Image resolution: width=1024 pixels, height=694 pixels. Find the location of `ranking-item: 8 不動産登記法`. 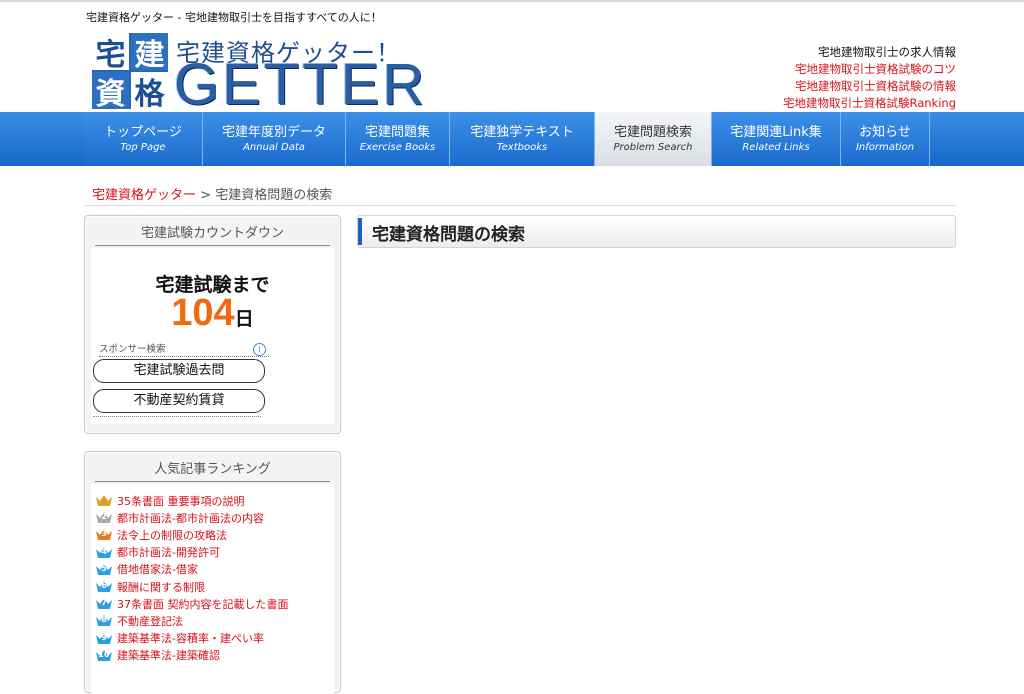

ranking-item: 8 不動産登記法 is located at coordinates (214, 620).